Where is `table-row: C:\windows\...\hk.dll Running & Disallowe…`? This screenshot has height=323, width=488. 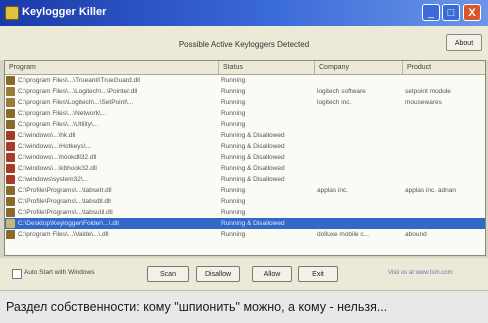 table-row: C:\windows\...\hk.dll Running & Disallowe… is located at coordinates (245, 135).